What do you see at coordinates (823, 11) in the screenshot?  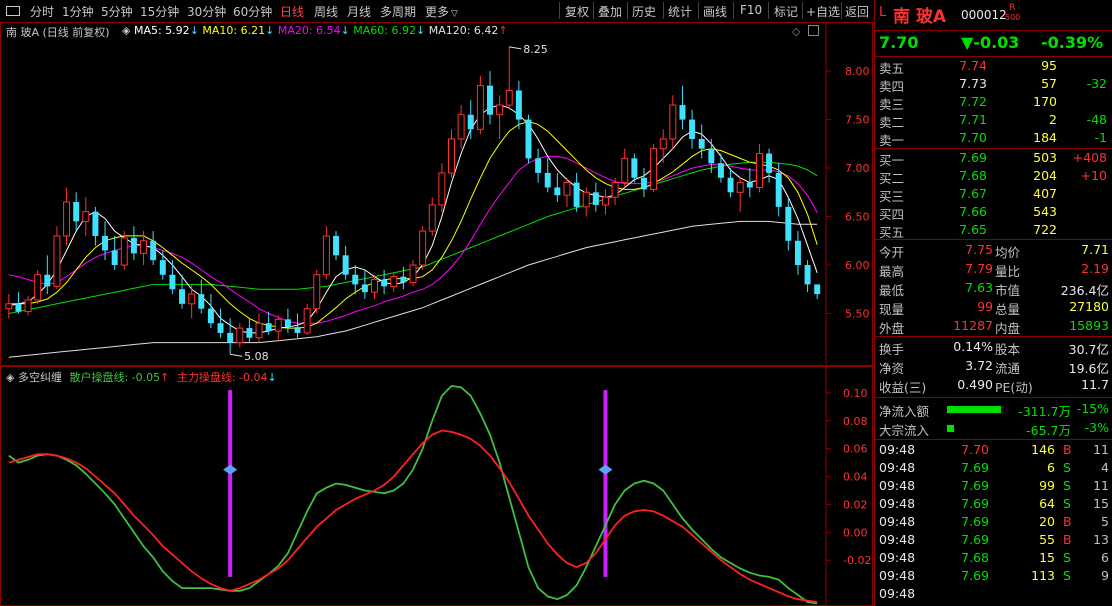 I see `add-watchlist-button: +自选` at bounding box center [823, 11].